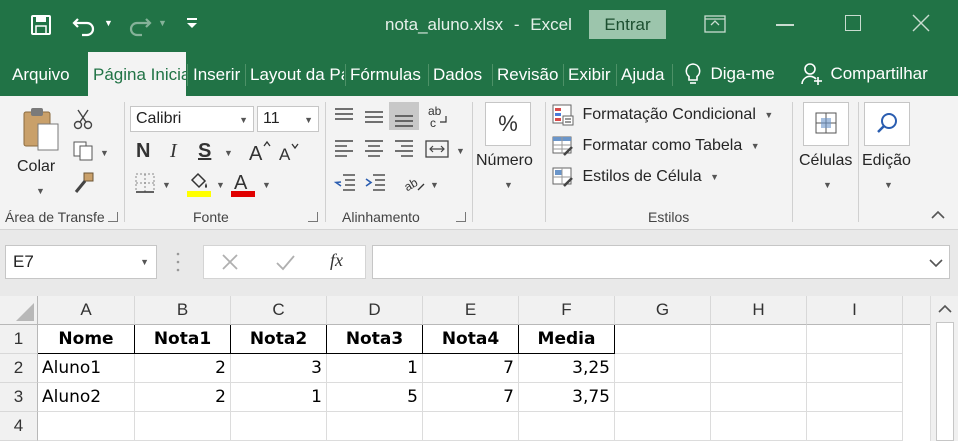 This screenshot has height=441, width=958. Describe the element at coordinates (759, 426) in the screenshot. I see `cell-h4` at that location.